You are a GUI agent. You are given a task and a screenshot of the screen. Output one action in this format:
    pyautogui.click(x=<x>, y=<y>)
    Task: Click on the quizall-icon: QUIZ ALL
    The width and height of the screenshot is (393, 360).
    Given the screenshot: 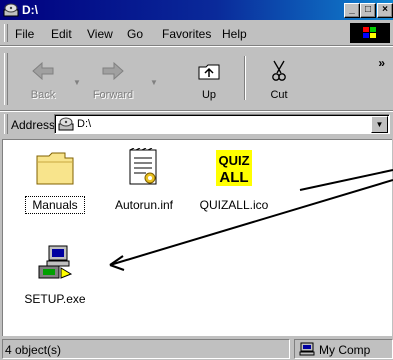 What is the action you would take?
    pyautogui.click(x=234, y=168)
    